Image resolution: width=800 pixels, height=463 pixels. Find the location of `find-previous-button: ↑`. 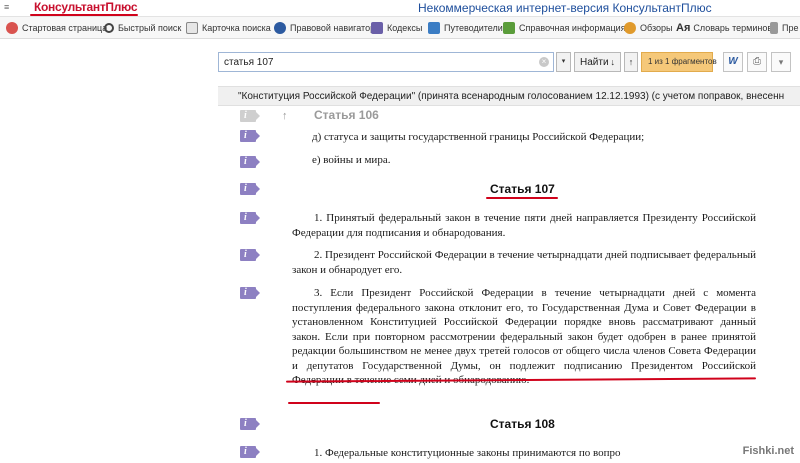

find-previous-button: ↑ is located at coordinates (631, 62).